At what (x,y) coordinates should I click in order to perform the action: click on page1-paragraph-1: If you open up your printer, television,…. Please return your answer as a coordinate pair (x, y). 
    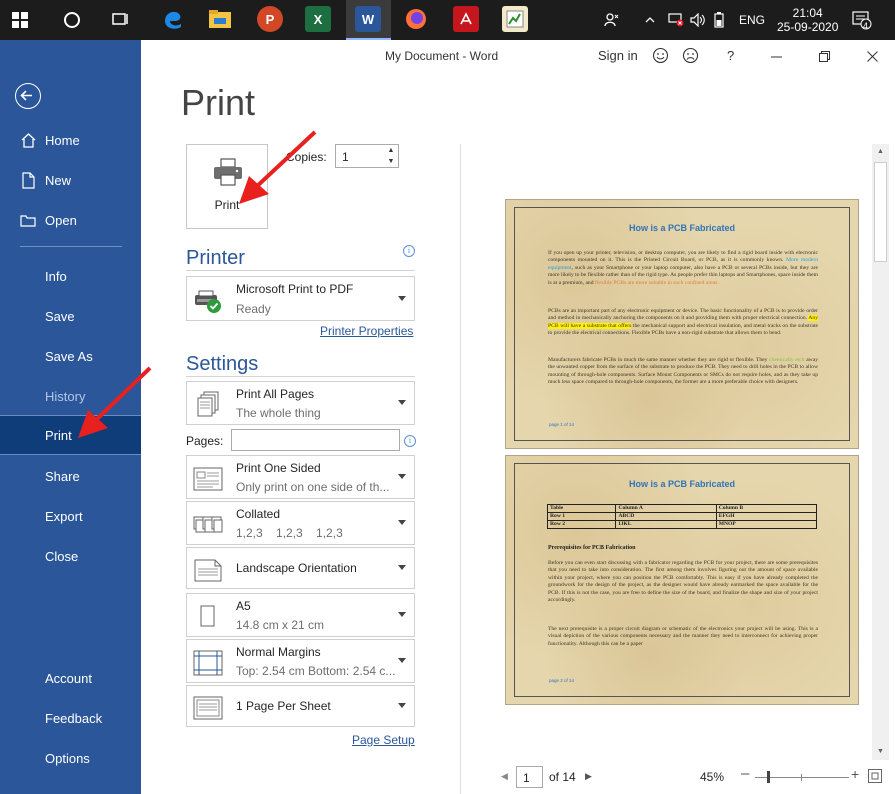
    Looking at the image, I should click on (683, 268).